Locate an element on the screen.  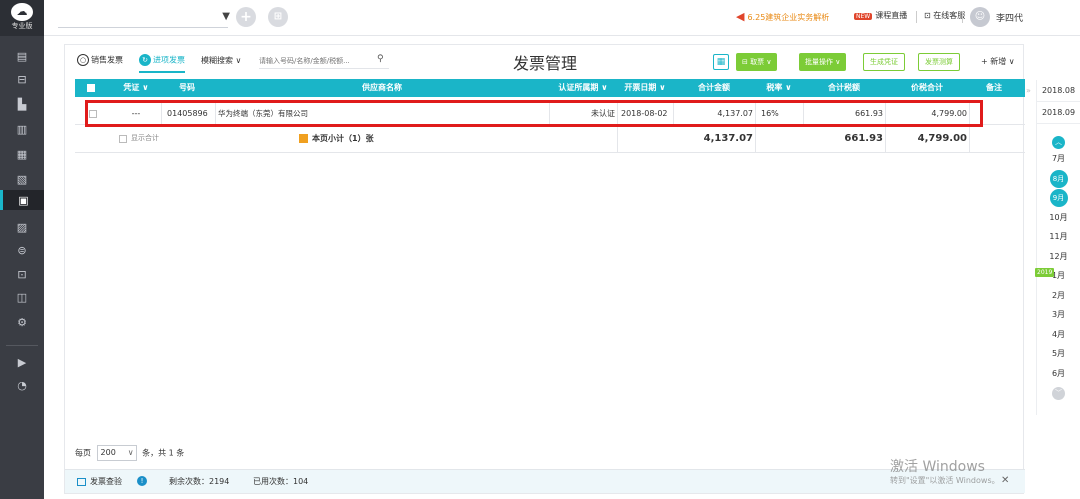
sidebar-item-tax: ⊡ is located at coordinates (22, 274).